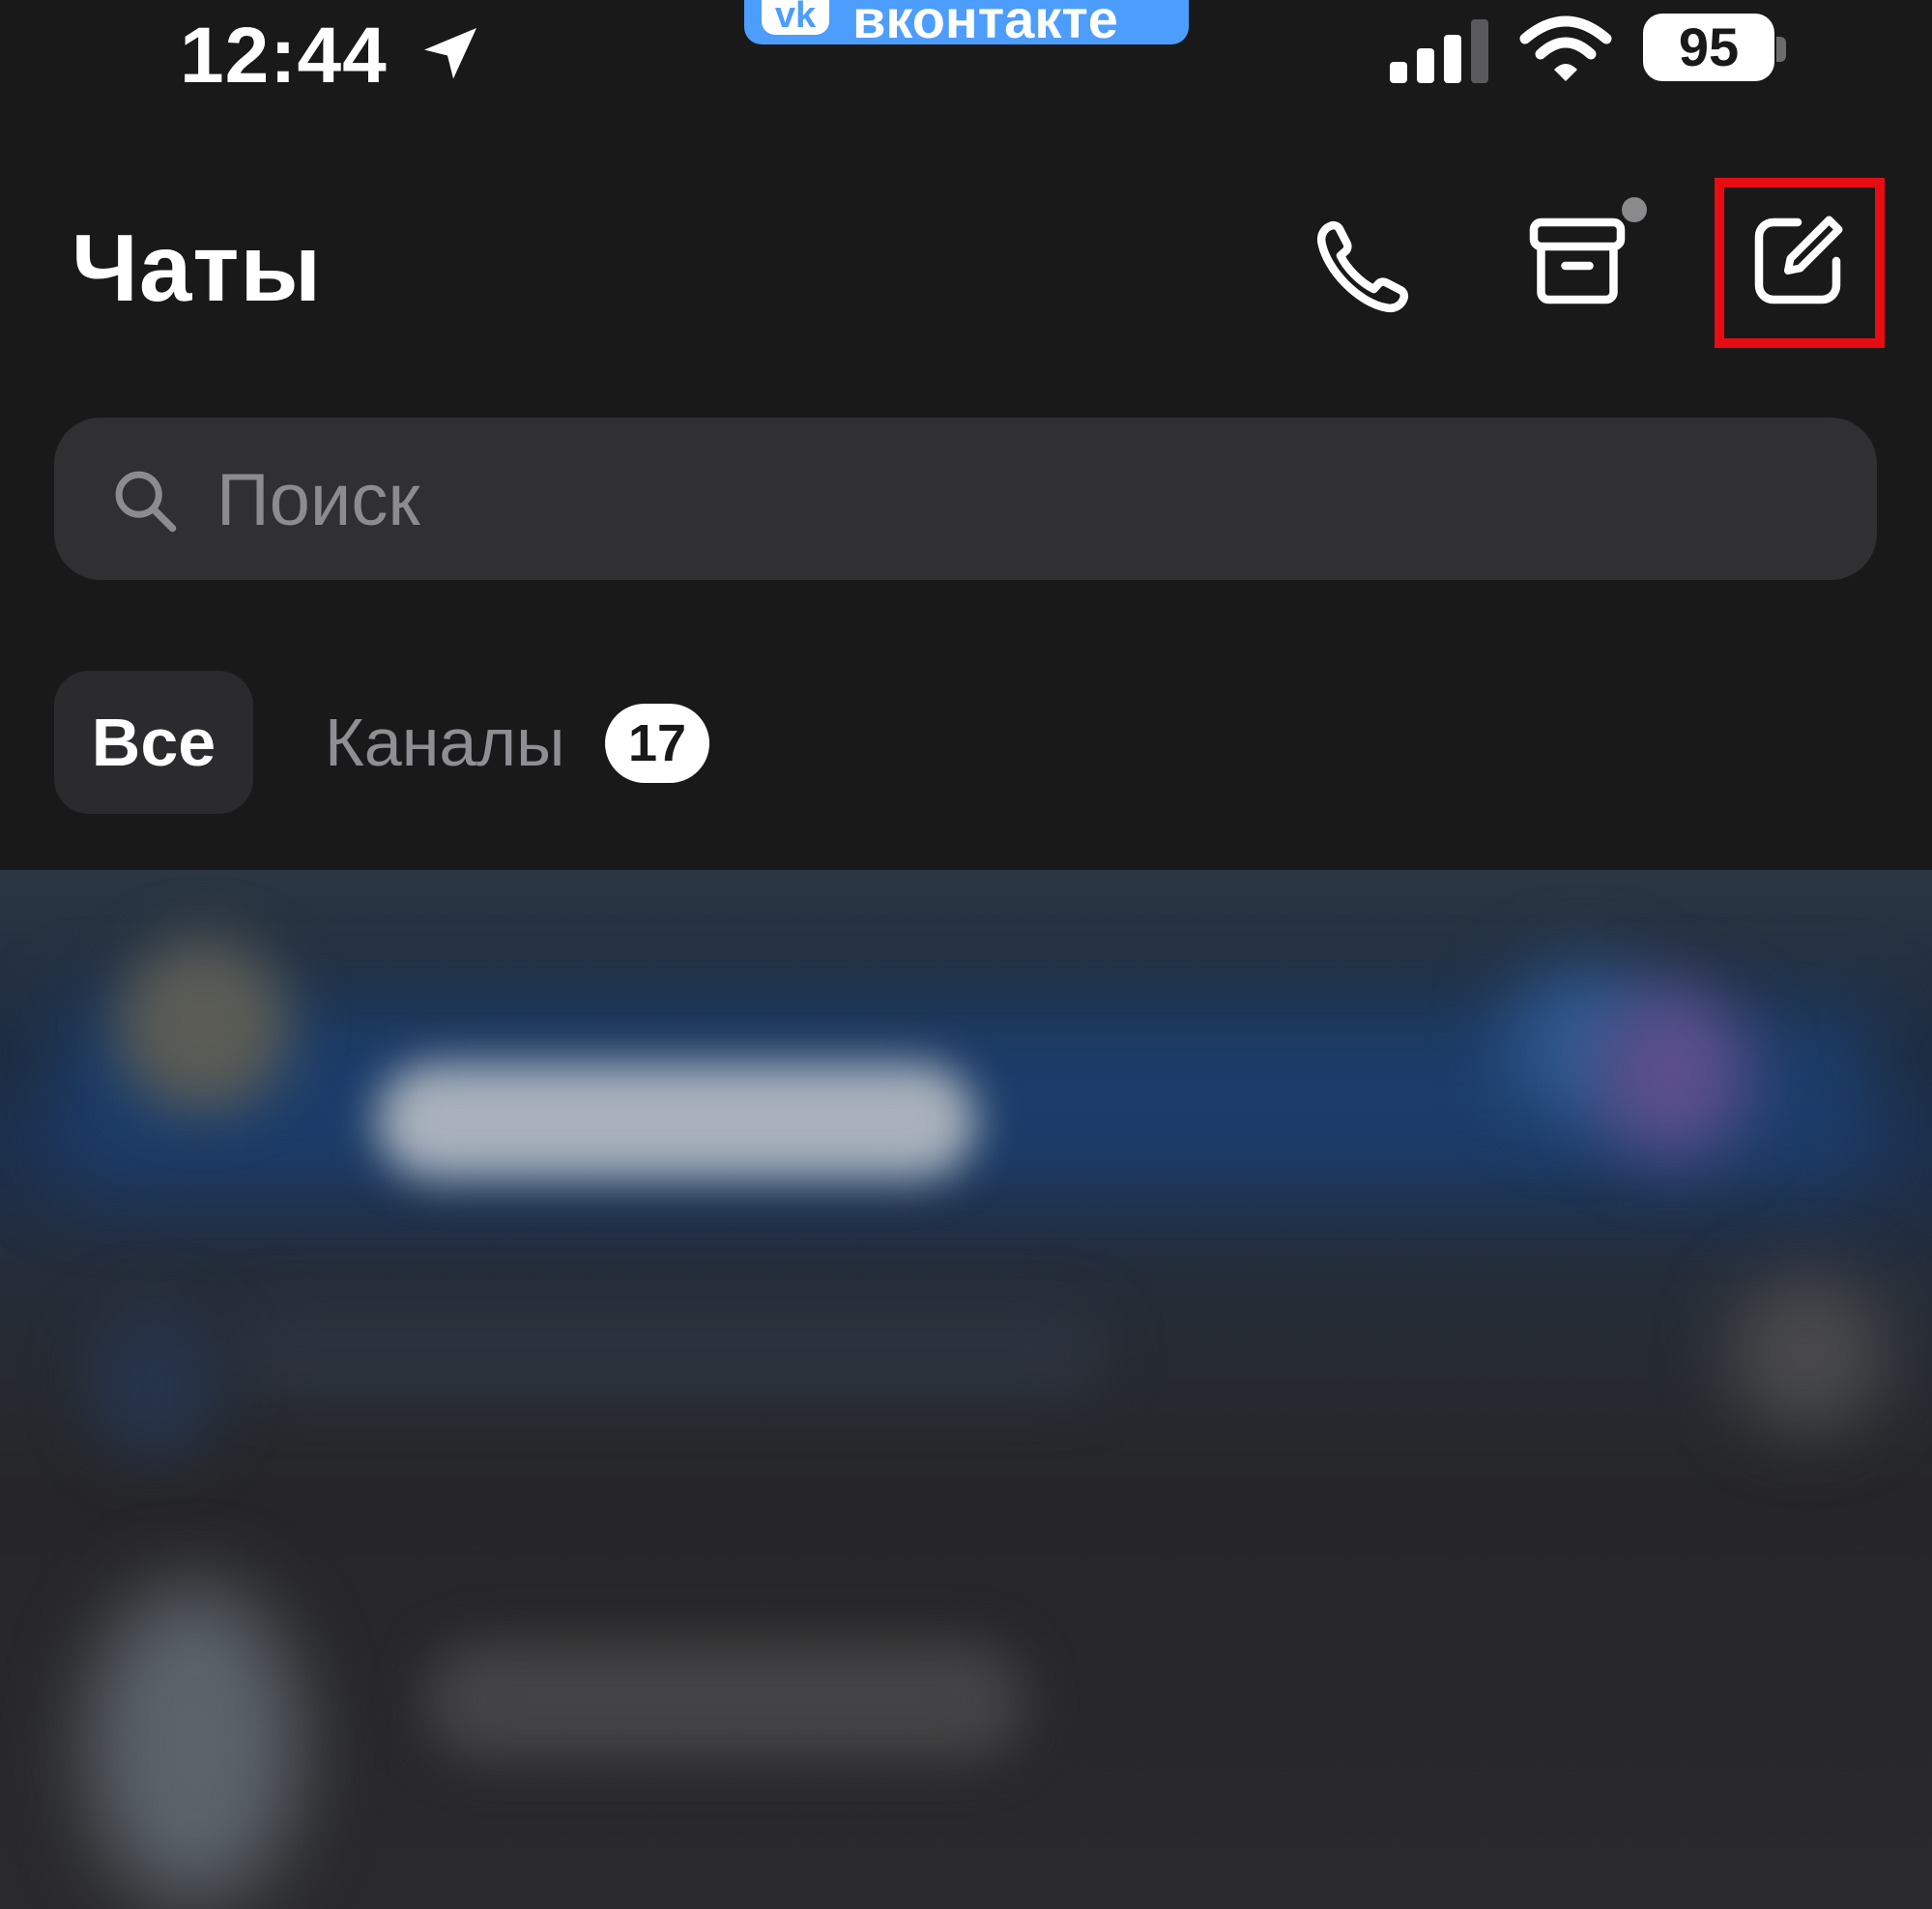  What do you see at coordinates (1565, 48) in the screenshot?
I see `wifi-icon` at bounding box center [1565, 48].